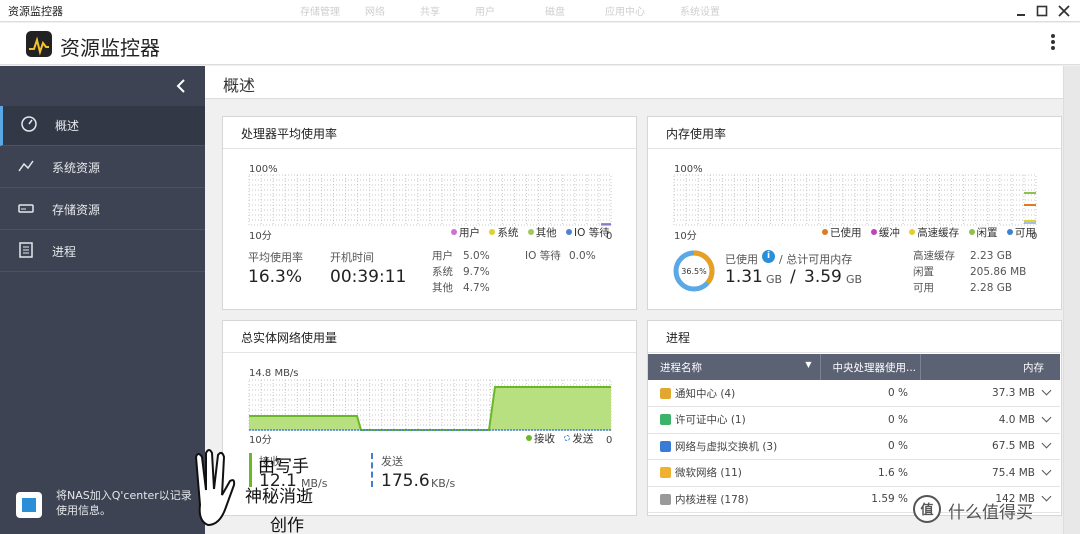  I want to click on memory-cache-label: 高速缓存, so click(934, 256).